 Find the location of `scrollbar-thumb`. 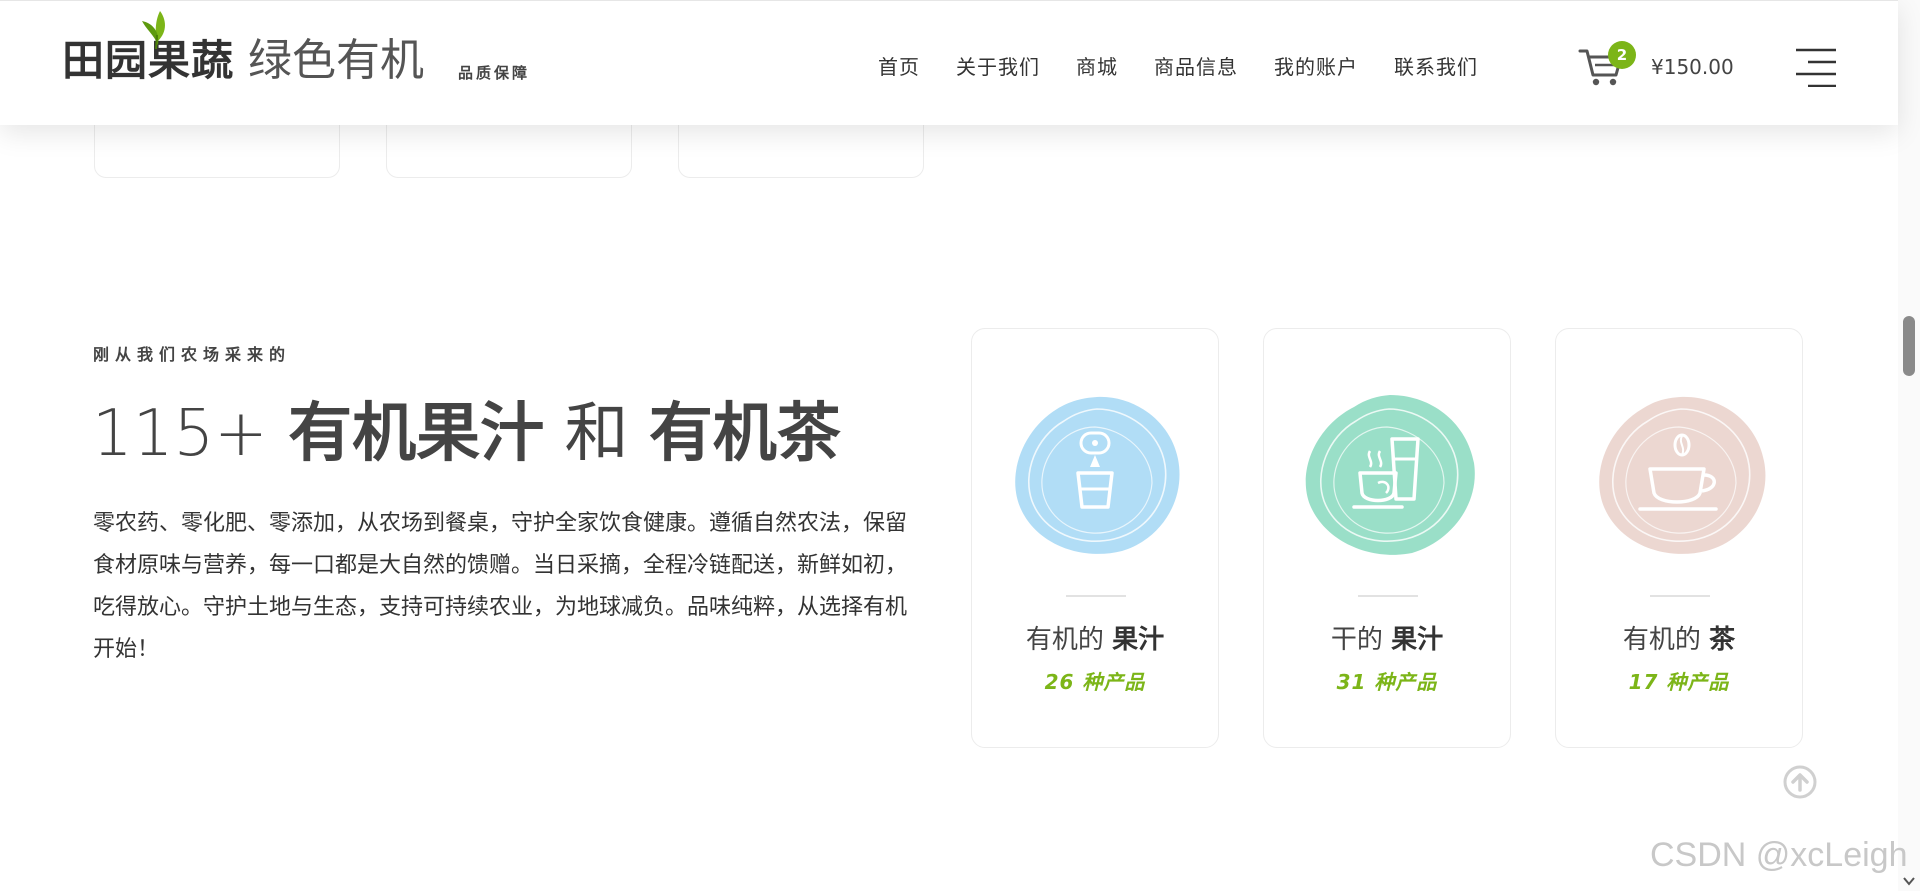

scrollbar-thumb is located at coordinates (1909, 346).